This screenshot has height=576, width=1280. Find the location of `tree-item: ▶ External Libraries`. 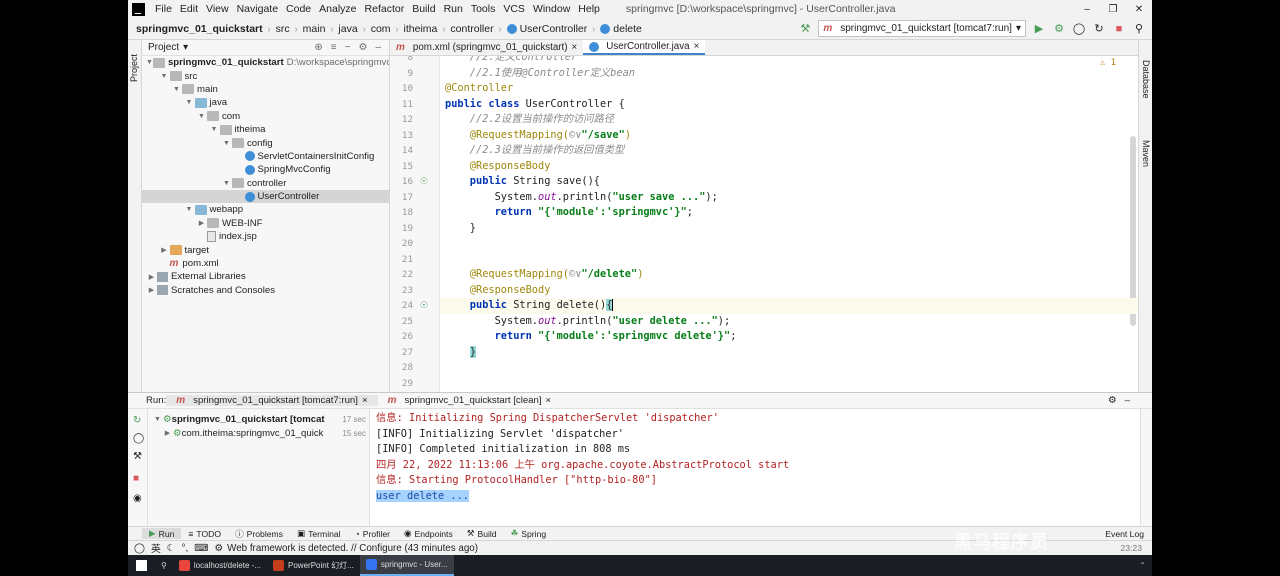

tree-item: ▶ External Libraries is located at coordinates (265, 276).